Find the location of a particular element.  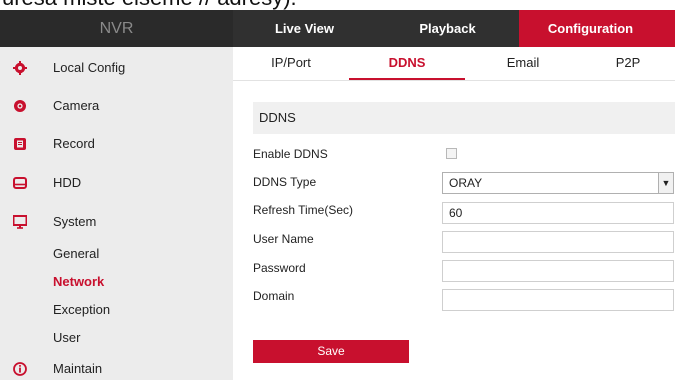

tab-email: Email is located at coordinates (523, 62).